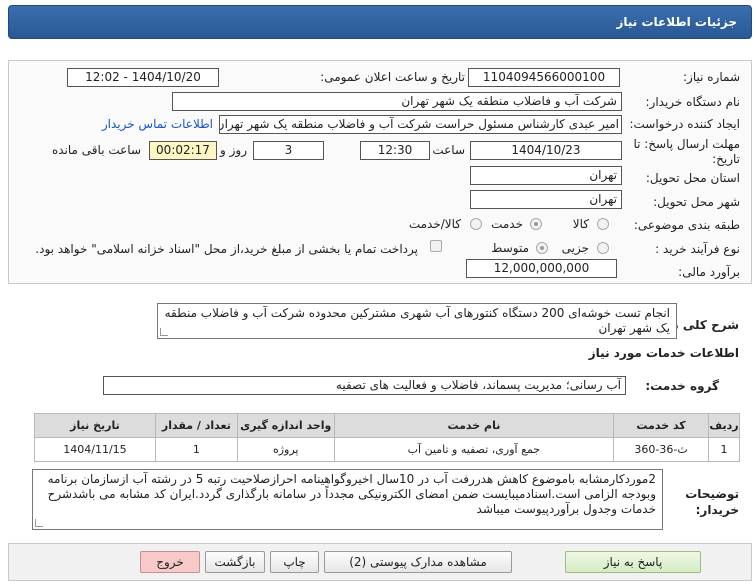 This screenshot has height=588, width=755. Describe the element at coordinates (541, 268) in the screenshot. I see `budget-field: 12,000,000,000` at that location.